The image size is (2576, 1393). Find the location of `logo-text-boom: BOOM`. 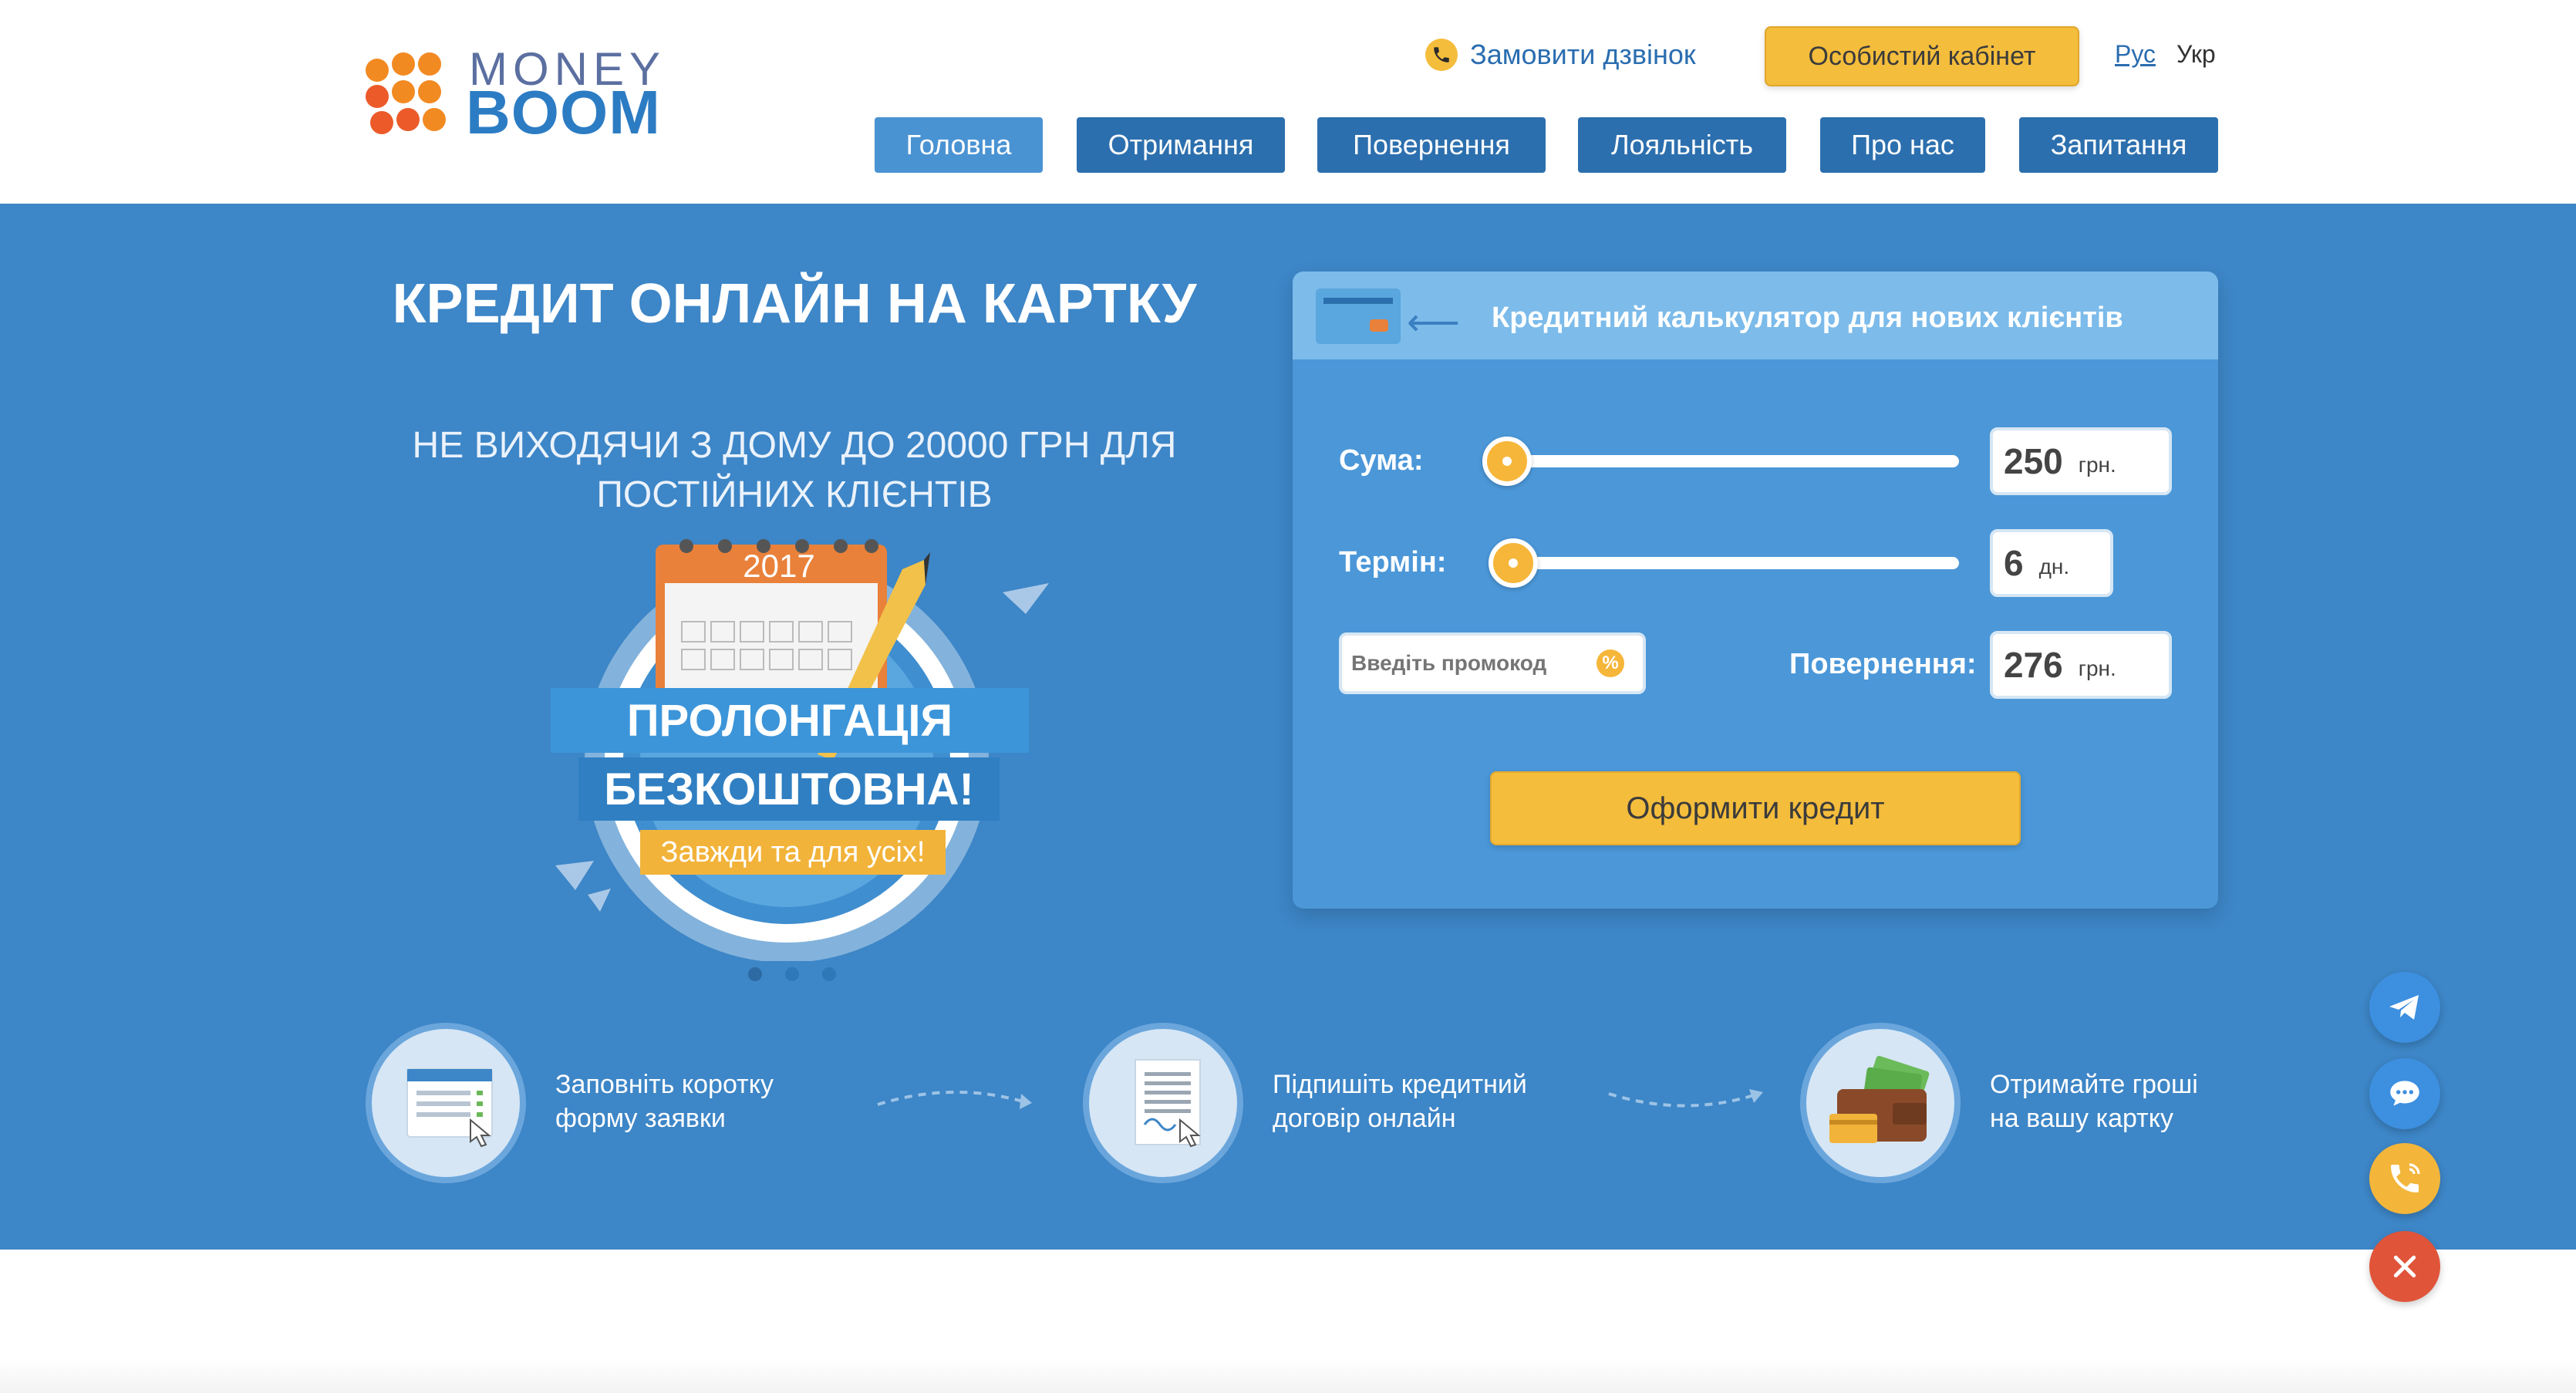

logo-text-boom: BOOM is located at coordinates (563, 113).